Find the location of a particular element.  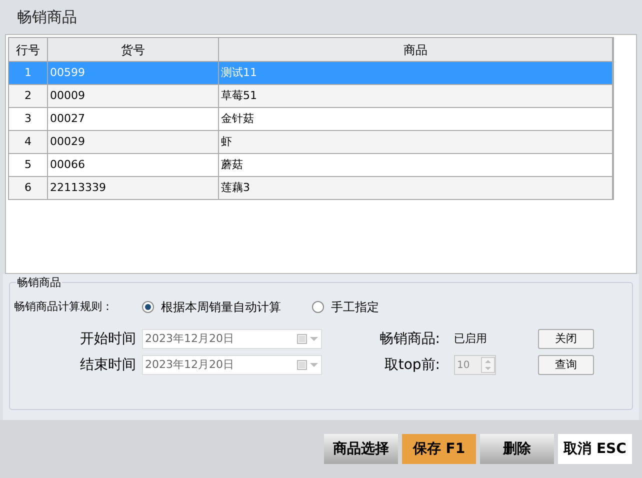

table-cell: 00066 is located at coordinates (133, 165).